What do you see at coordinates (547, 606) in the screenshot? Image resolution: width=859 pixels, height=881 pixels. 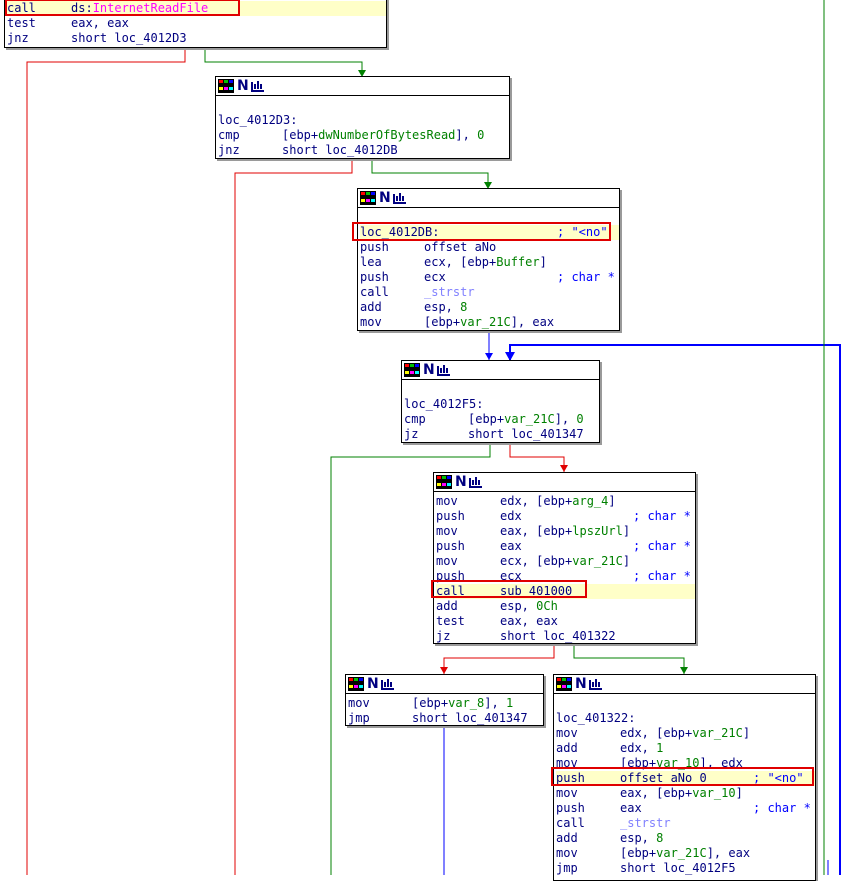 I see `asm-operand-num: 0Ch` at bounding box center [547, 606].